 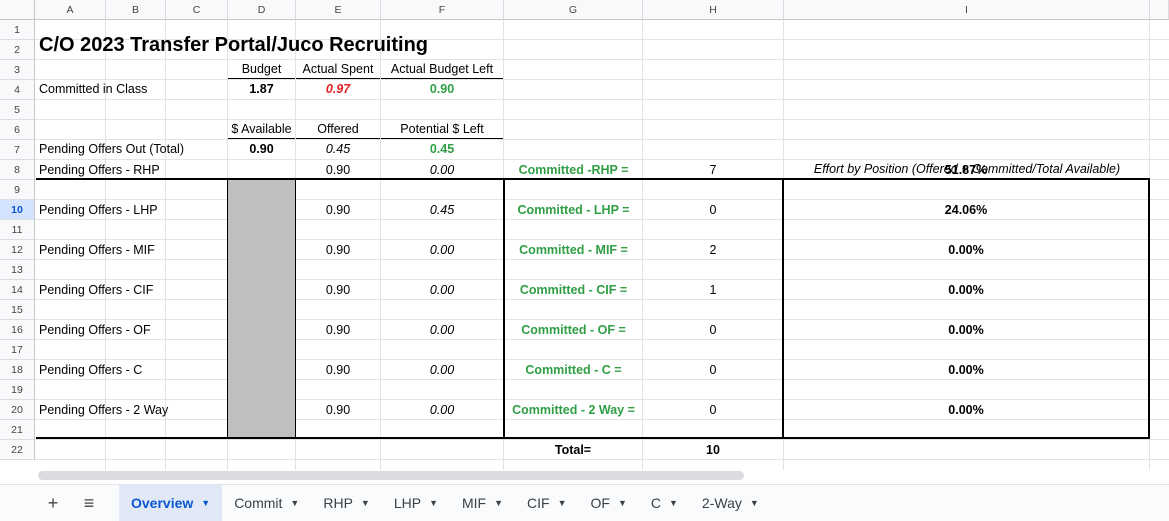 I want to click on tab-commit: Commit ▼, so click(x=266, y=503).